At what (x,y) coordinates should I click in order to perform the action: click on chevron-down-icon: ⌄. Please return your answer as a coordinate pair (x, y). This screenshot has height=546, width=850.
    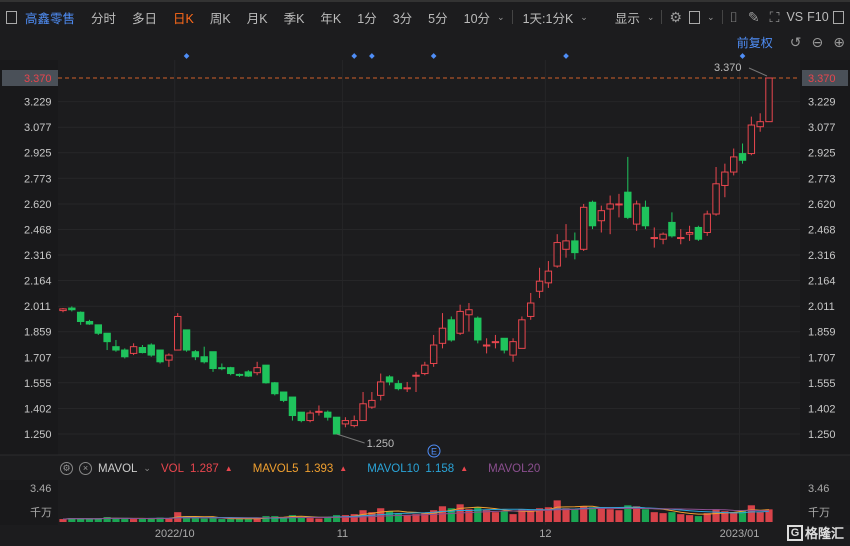
    Looking at the image, I should click on (147, 468).